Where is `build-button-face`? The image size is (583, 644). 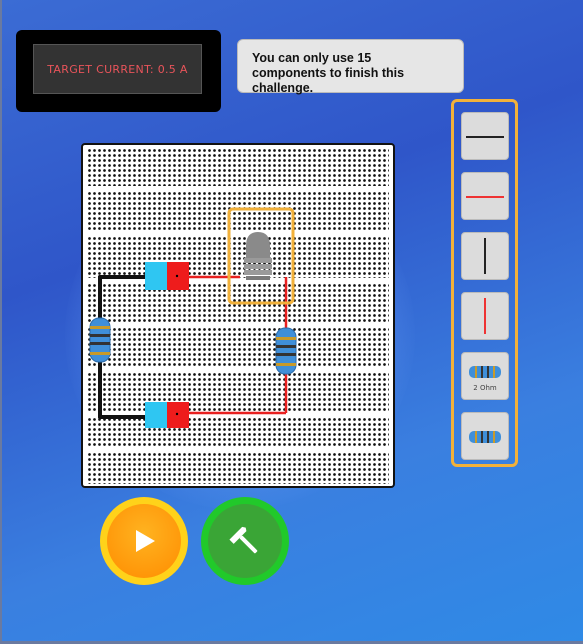
build-button-face is located at coordinates (245, 541).